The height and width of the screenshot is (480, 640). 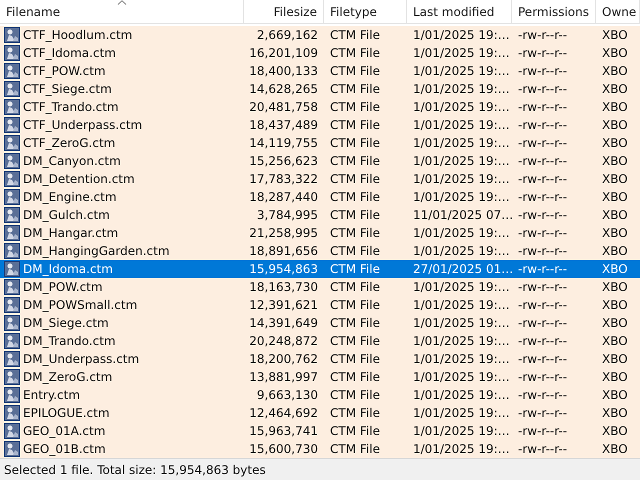 I want to click on file-row: CTF_Idoma.ctm 16,201,109 CTM File 1/01/2025 19:… -rw-r--r-- XBO, so click(x=320, y=53).